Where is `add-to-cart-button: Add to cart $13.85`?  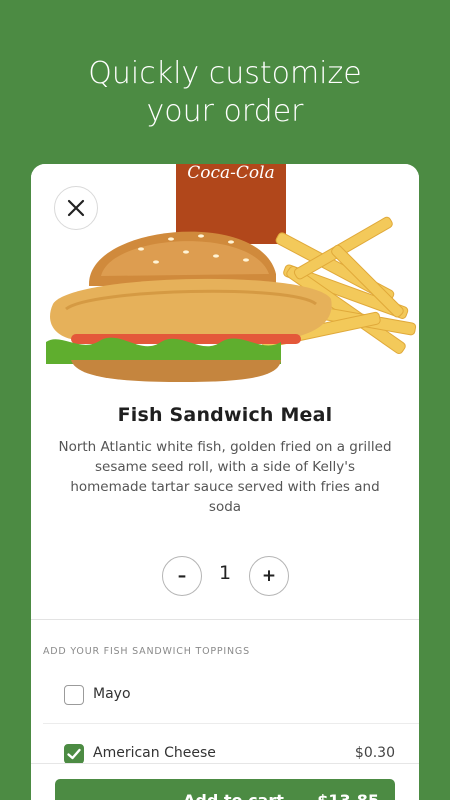 add-to-cart-button: Add to cart $13.85 is located at coordinates (225, 789).